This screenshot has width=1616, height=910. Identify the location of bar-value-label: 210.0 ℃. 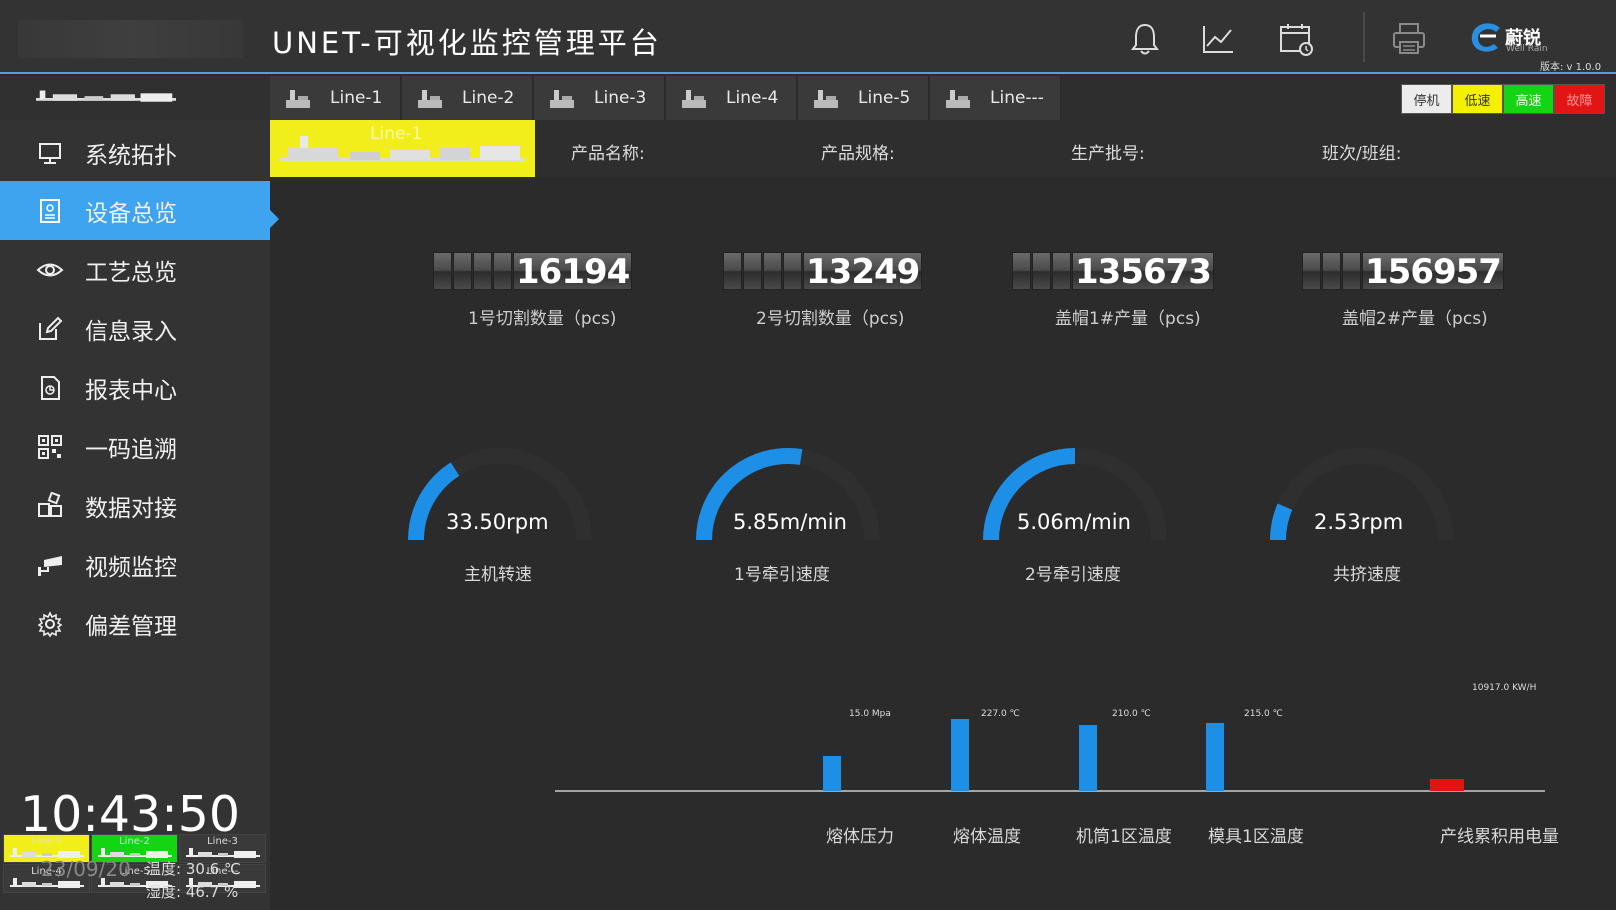
(1131, 714).